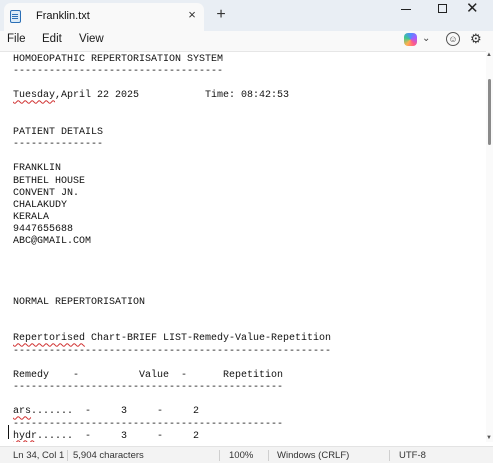 The height and width of the screenshot is (463, 493). I want to click on menu-view: View, so click(91, 39).